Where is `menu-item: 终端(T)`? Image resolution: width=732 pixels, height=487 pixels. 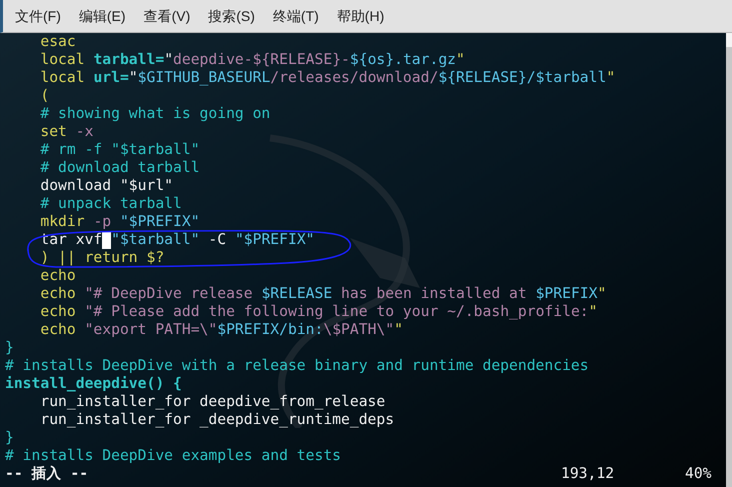 menu-item: 终端(T) is located at coordinates (295, 16).